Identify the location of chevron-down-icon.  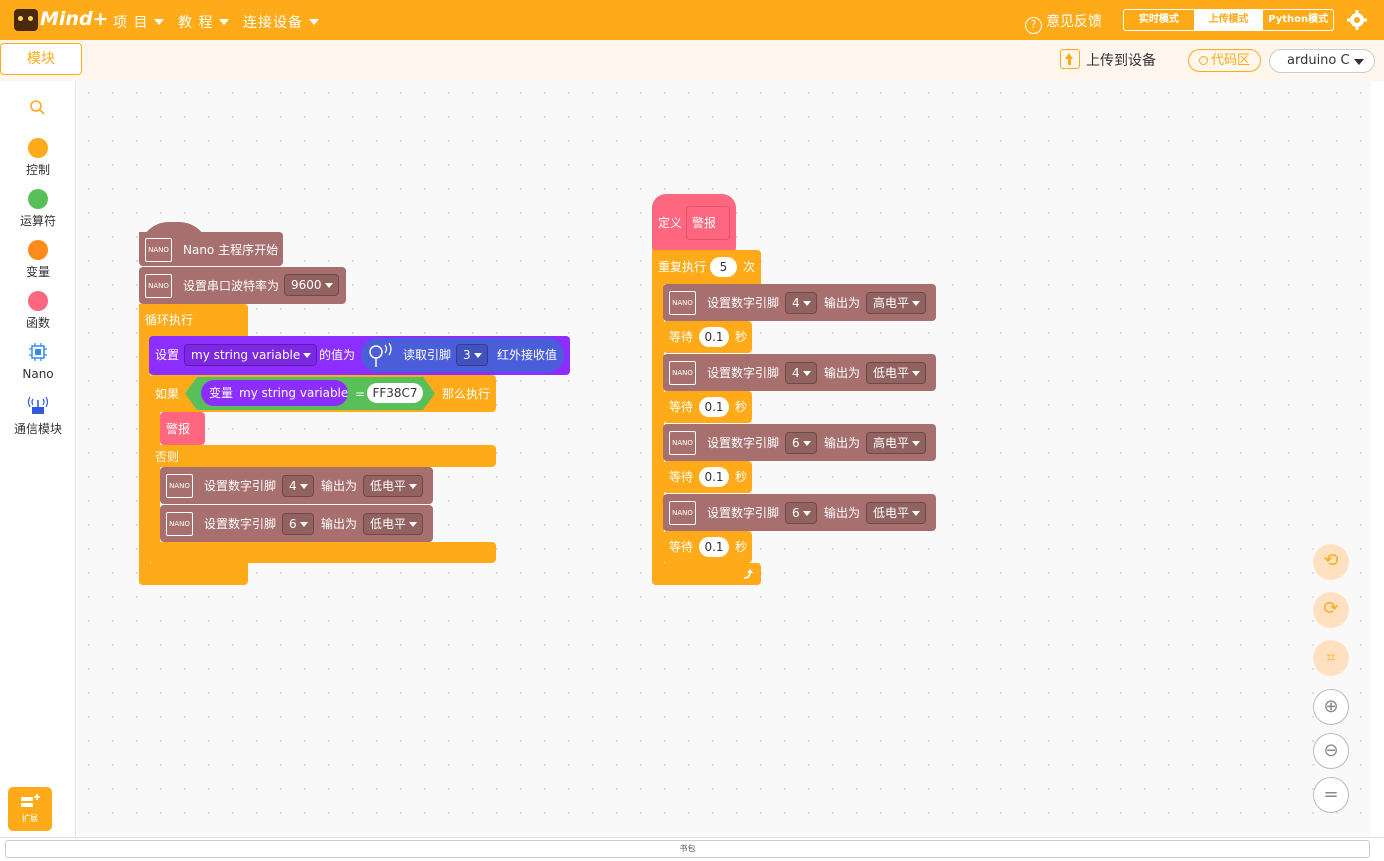
(314, 22).